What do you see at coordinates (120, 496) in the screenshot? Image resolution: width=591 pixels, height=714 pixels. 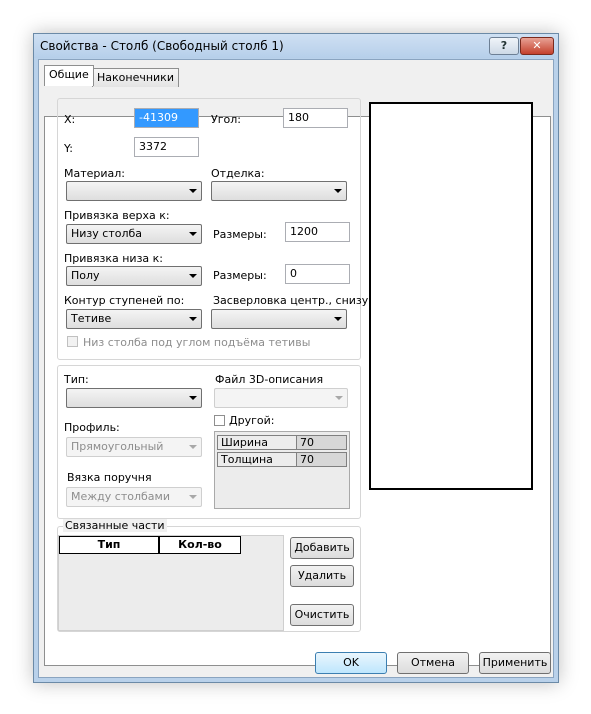 I see `rail-value: Между столбами` at bounding box center [120, 496].